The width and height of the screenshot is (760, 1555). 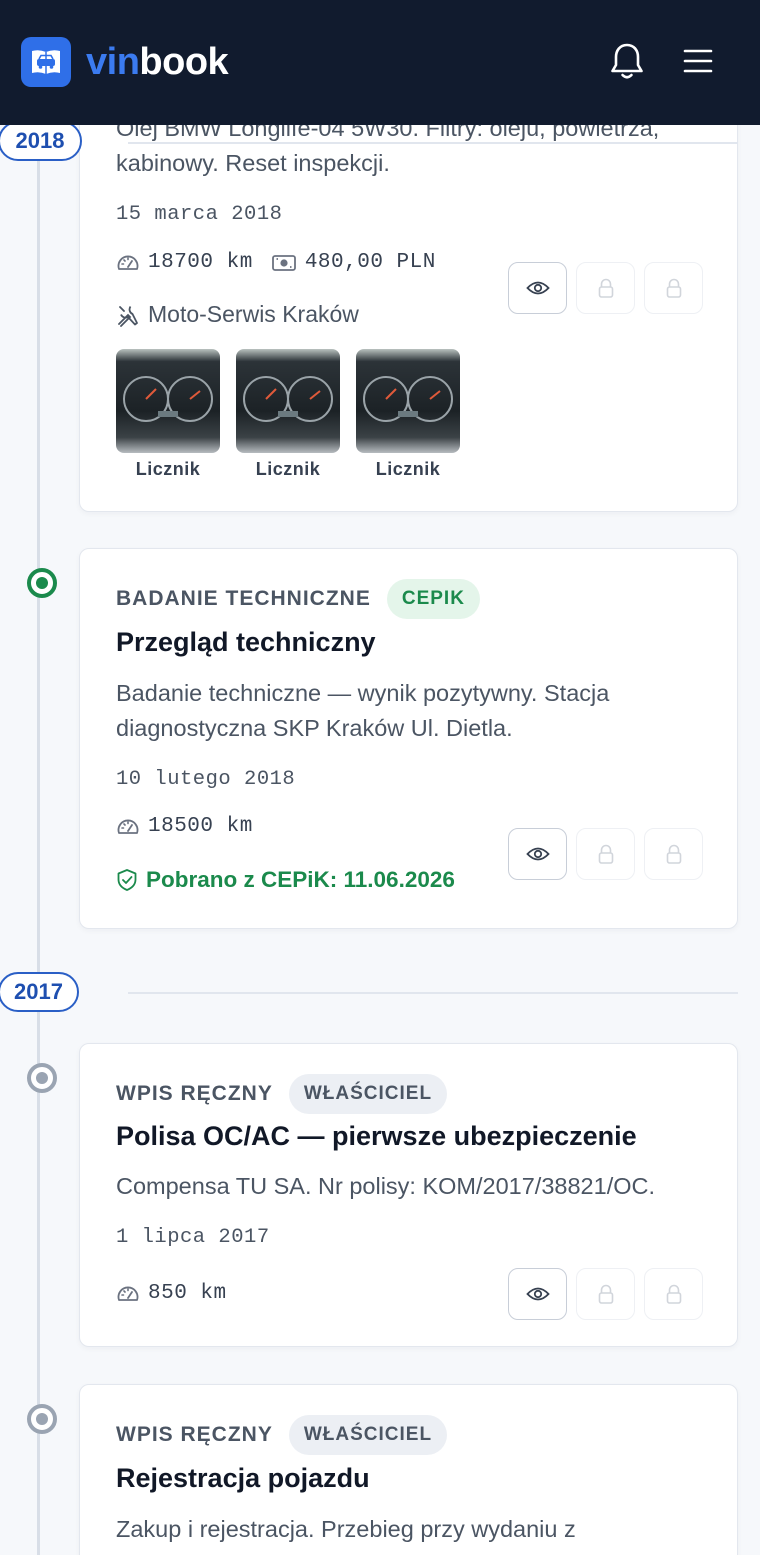 What do you see at coordinates (184, 62) in the screenshot?
I see `brand-book: book` at bounding box center [184, 62].